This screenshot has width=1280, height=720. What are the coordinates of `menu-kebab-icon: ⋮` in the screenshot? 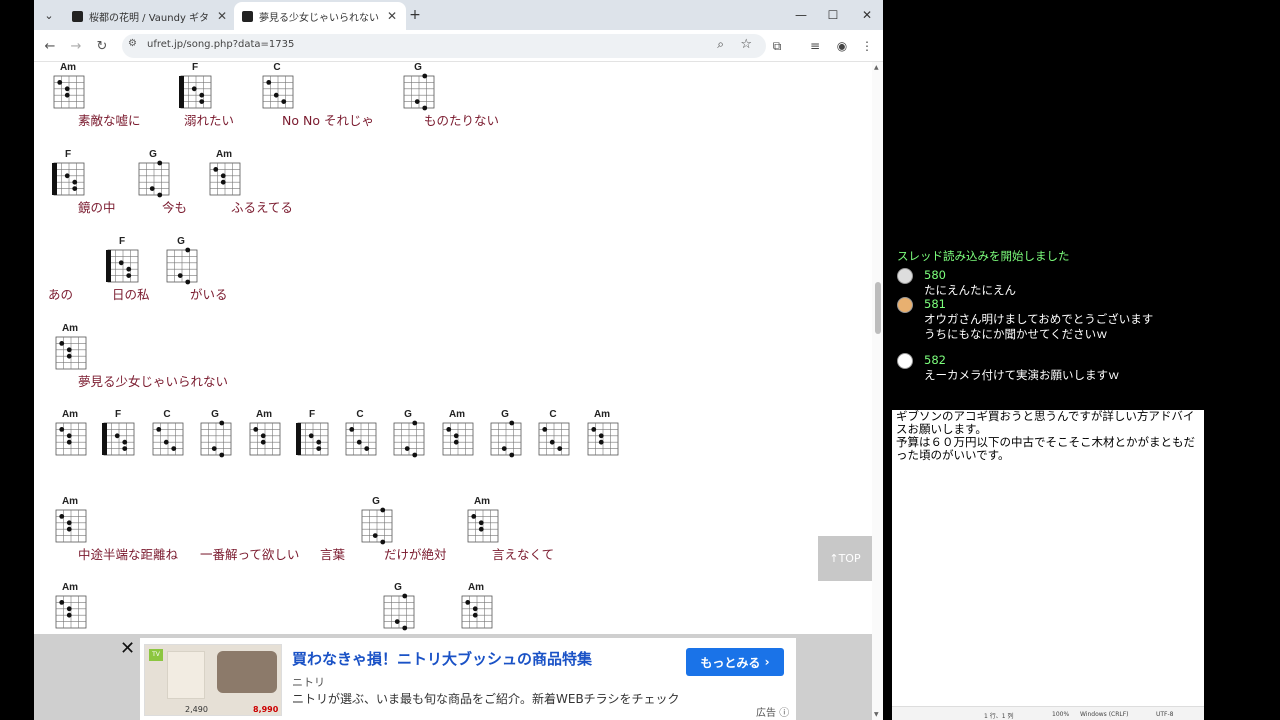 It's located at (867, 46).